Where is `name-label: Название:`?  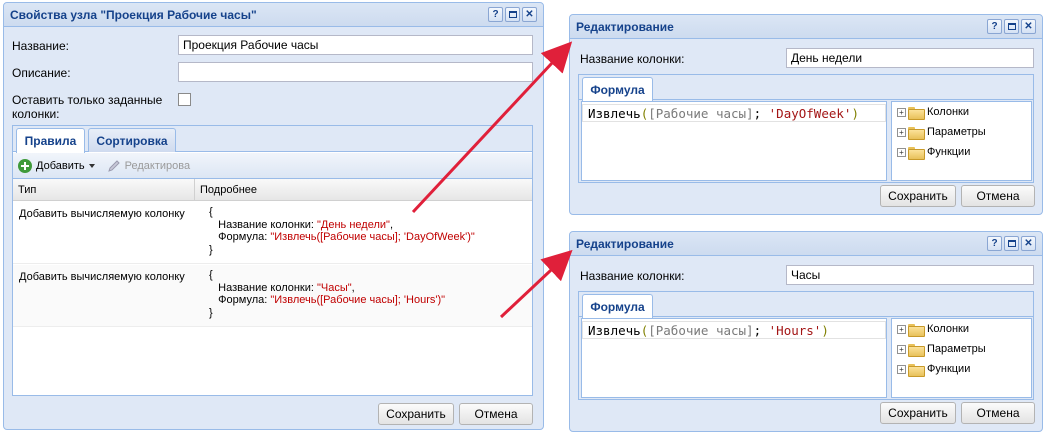 name-label: Название: is located at coordinates (40, 46).